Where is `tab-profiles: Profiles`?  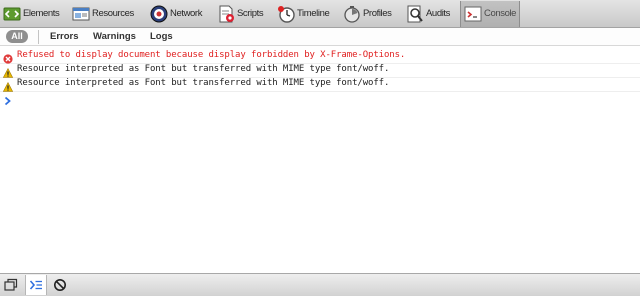 tab-profiles: Profiles is located at coordinates (370, 14).